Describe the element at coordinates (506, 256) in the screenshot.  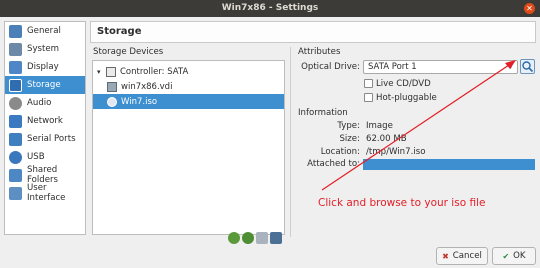
I see `check-icon: ✔` at that location.